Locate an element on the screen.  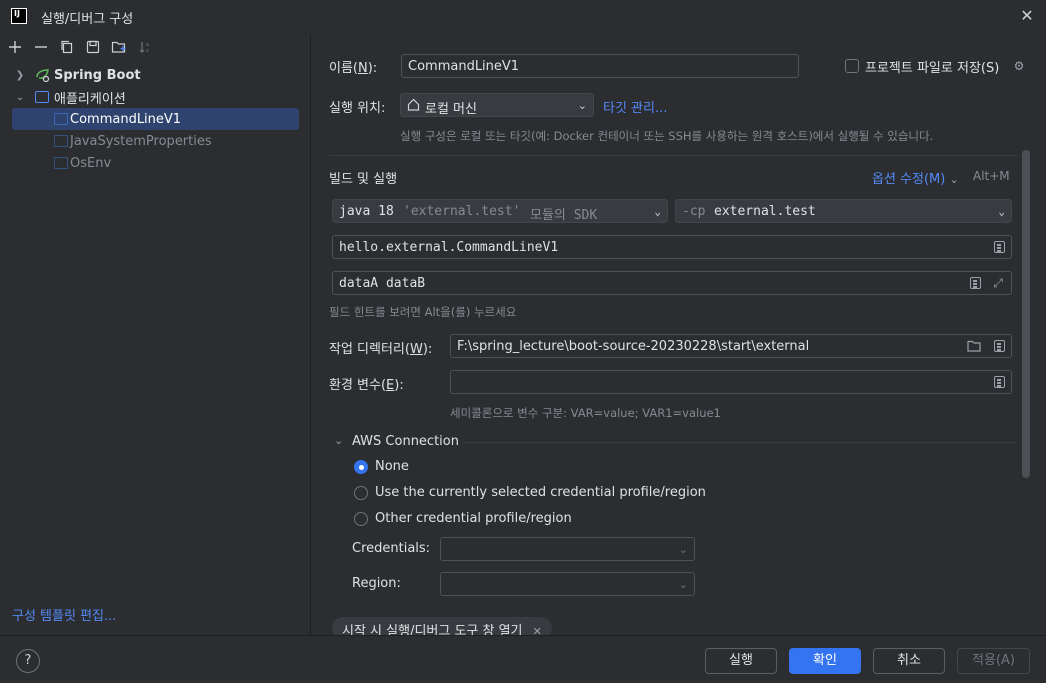
svg-text: z is located at coordinates (147, 51).